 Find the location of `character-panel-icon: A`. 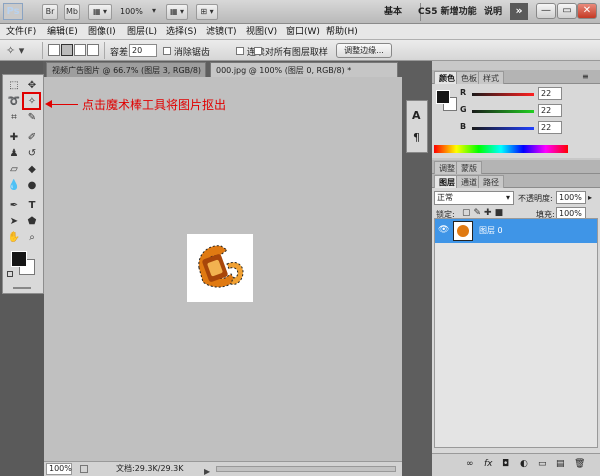

character-panel-icon: A is located at coordinates (416, 115).